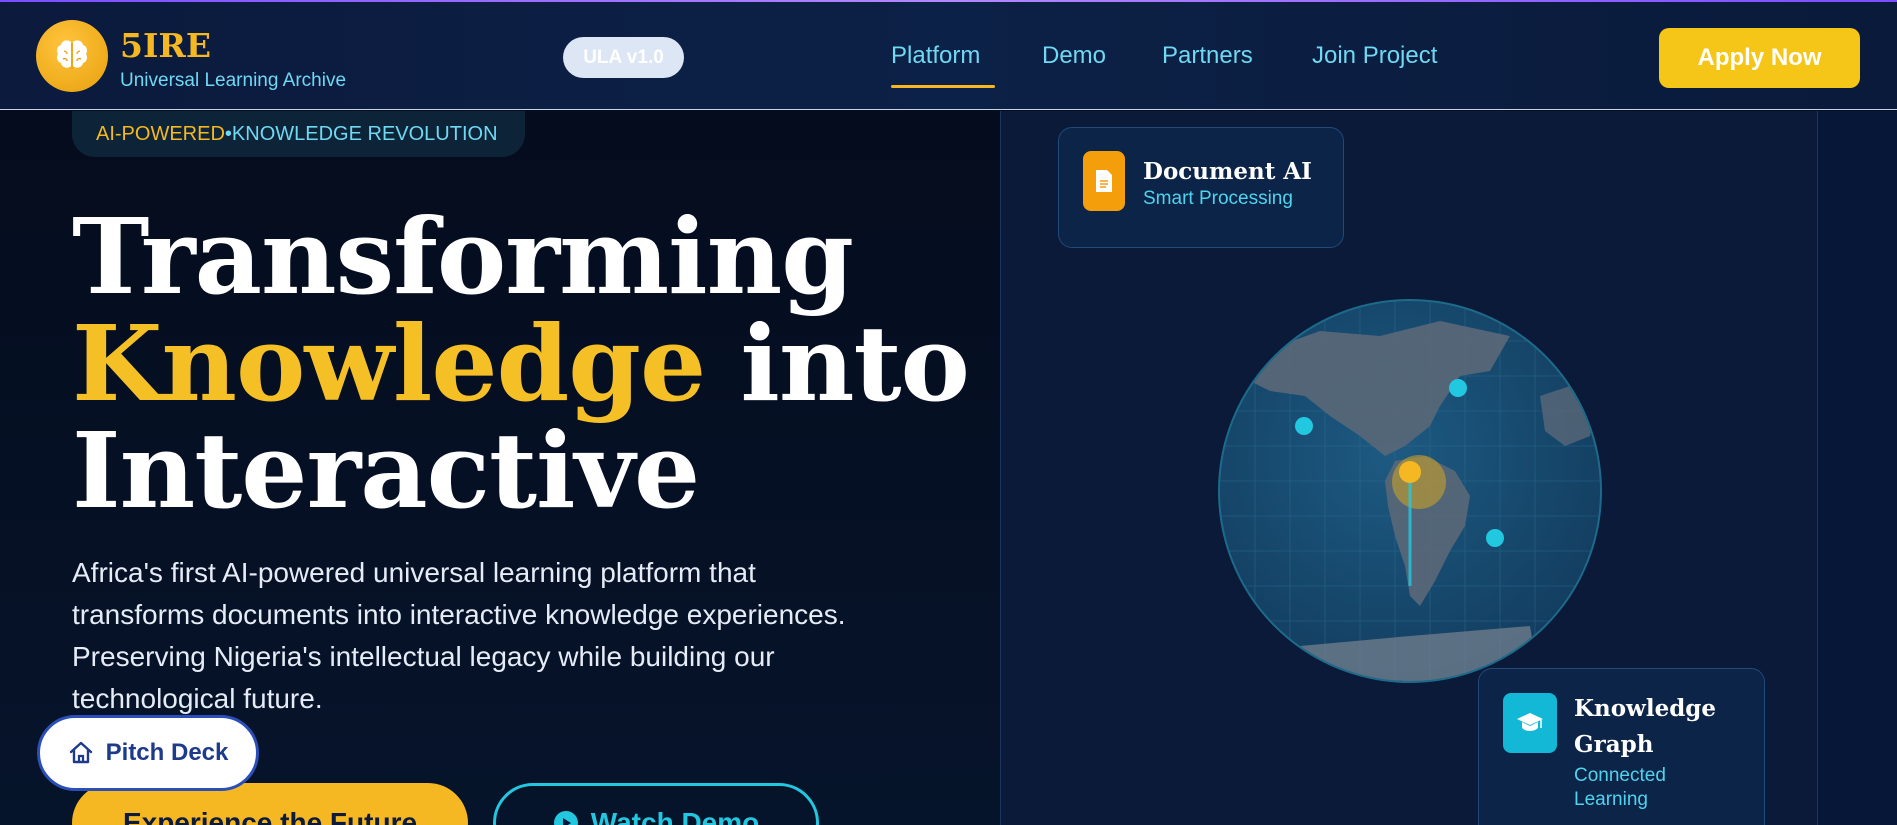  Describe the element at coordinates (389, 363) in the screenshot. I see `headline-highlight: Knowledge` at that location.